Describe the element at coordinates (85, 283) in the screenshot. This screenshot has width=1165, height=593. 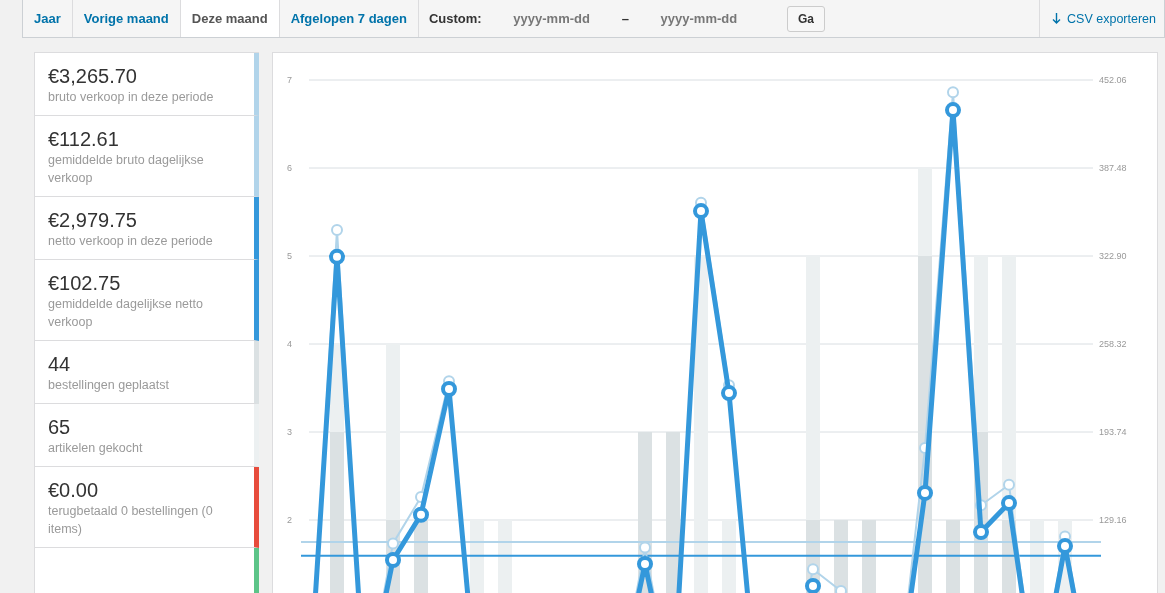
I see `legend-value: €102.75` at that location.